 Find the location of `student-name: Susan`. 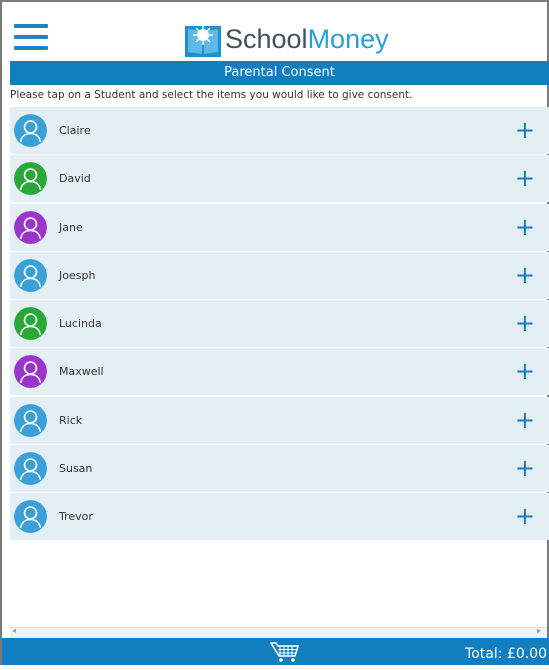

student-name: Susan is located at coordinates (76, 469).